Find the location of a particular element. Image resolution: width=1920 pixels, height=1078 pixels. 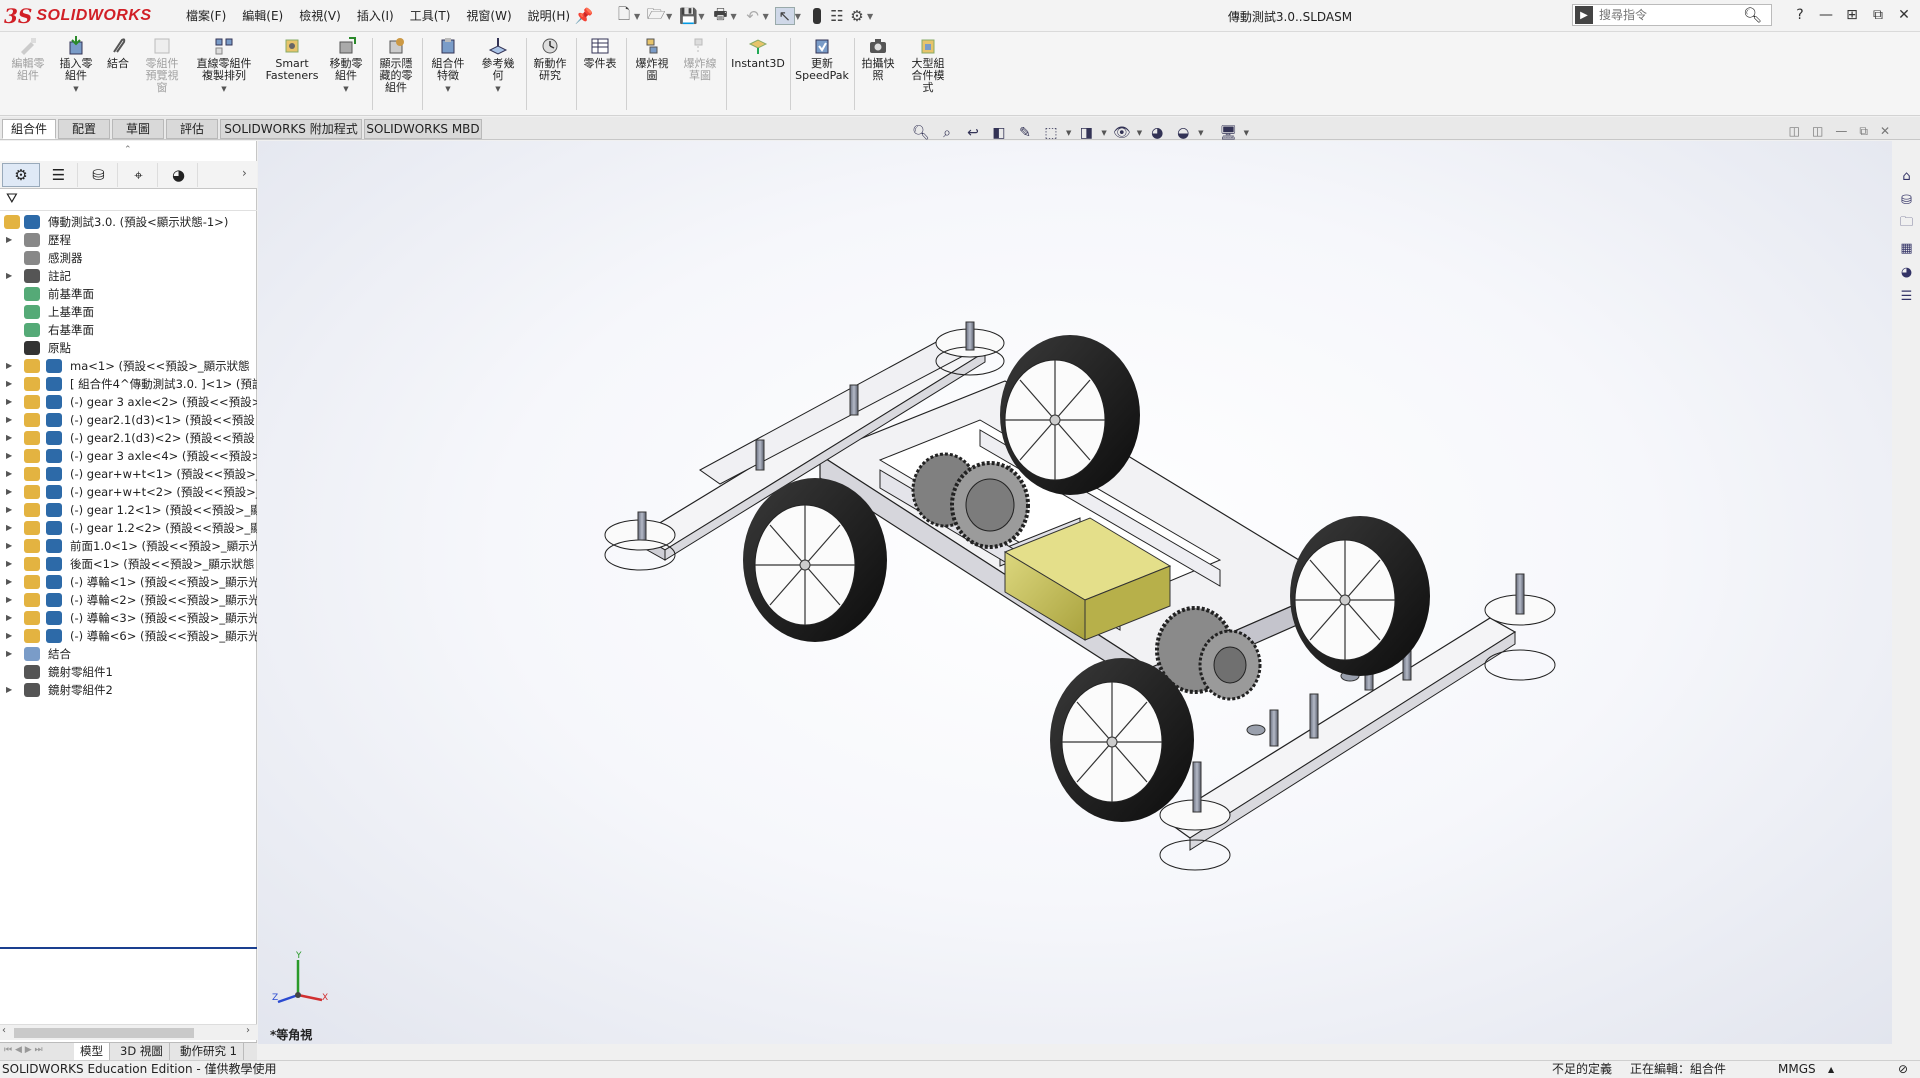

print-icon: 🖶 is located at coordinates (720, 15).